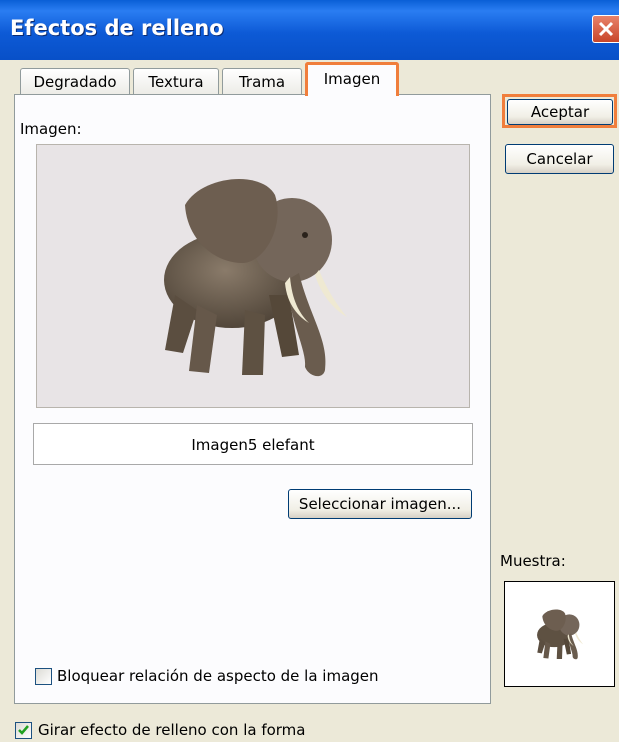 The image size is (619, 742). I want to click on cancel-button: Cancelar, so click(559, 159).